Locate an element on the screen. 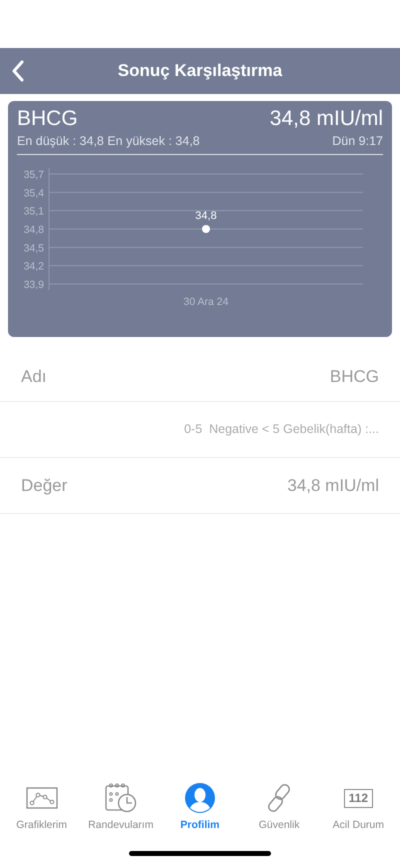 The width and height of the screenshot is (400, 865). data-point is located at coordinates (206, 228).